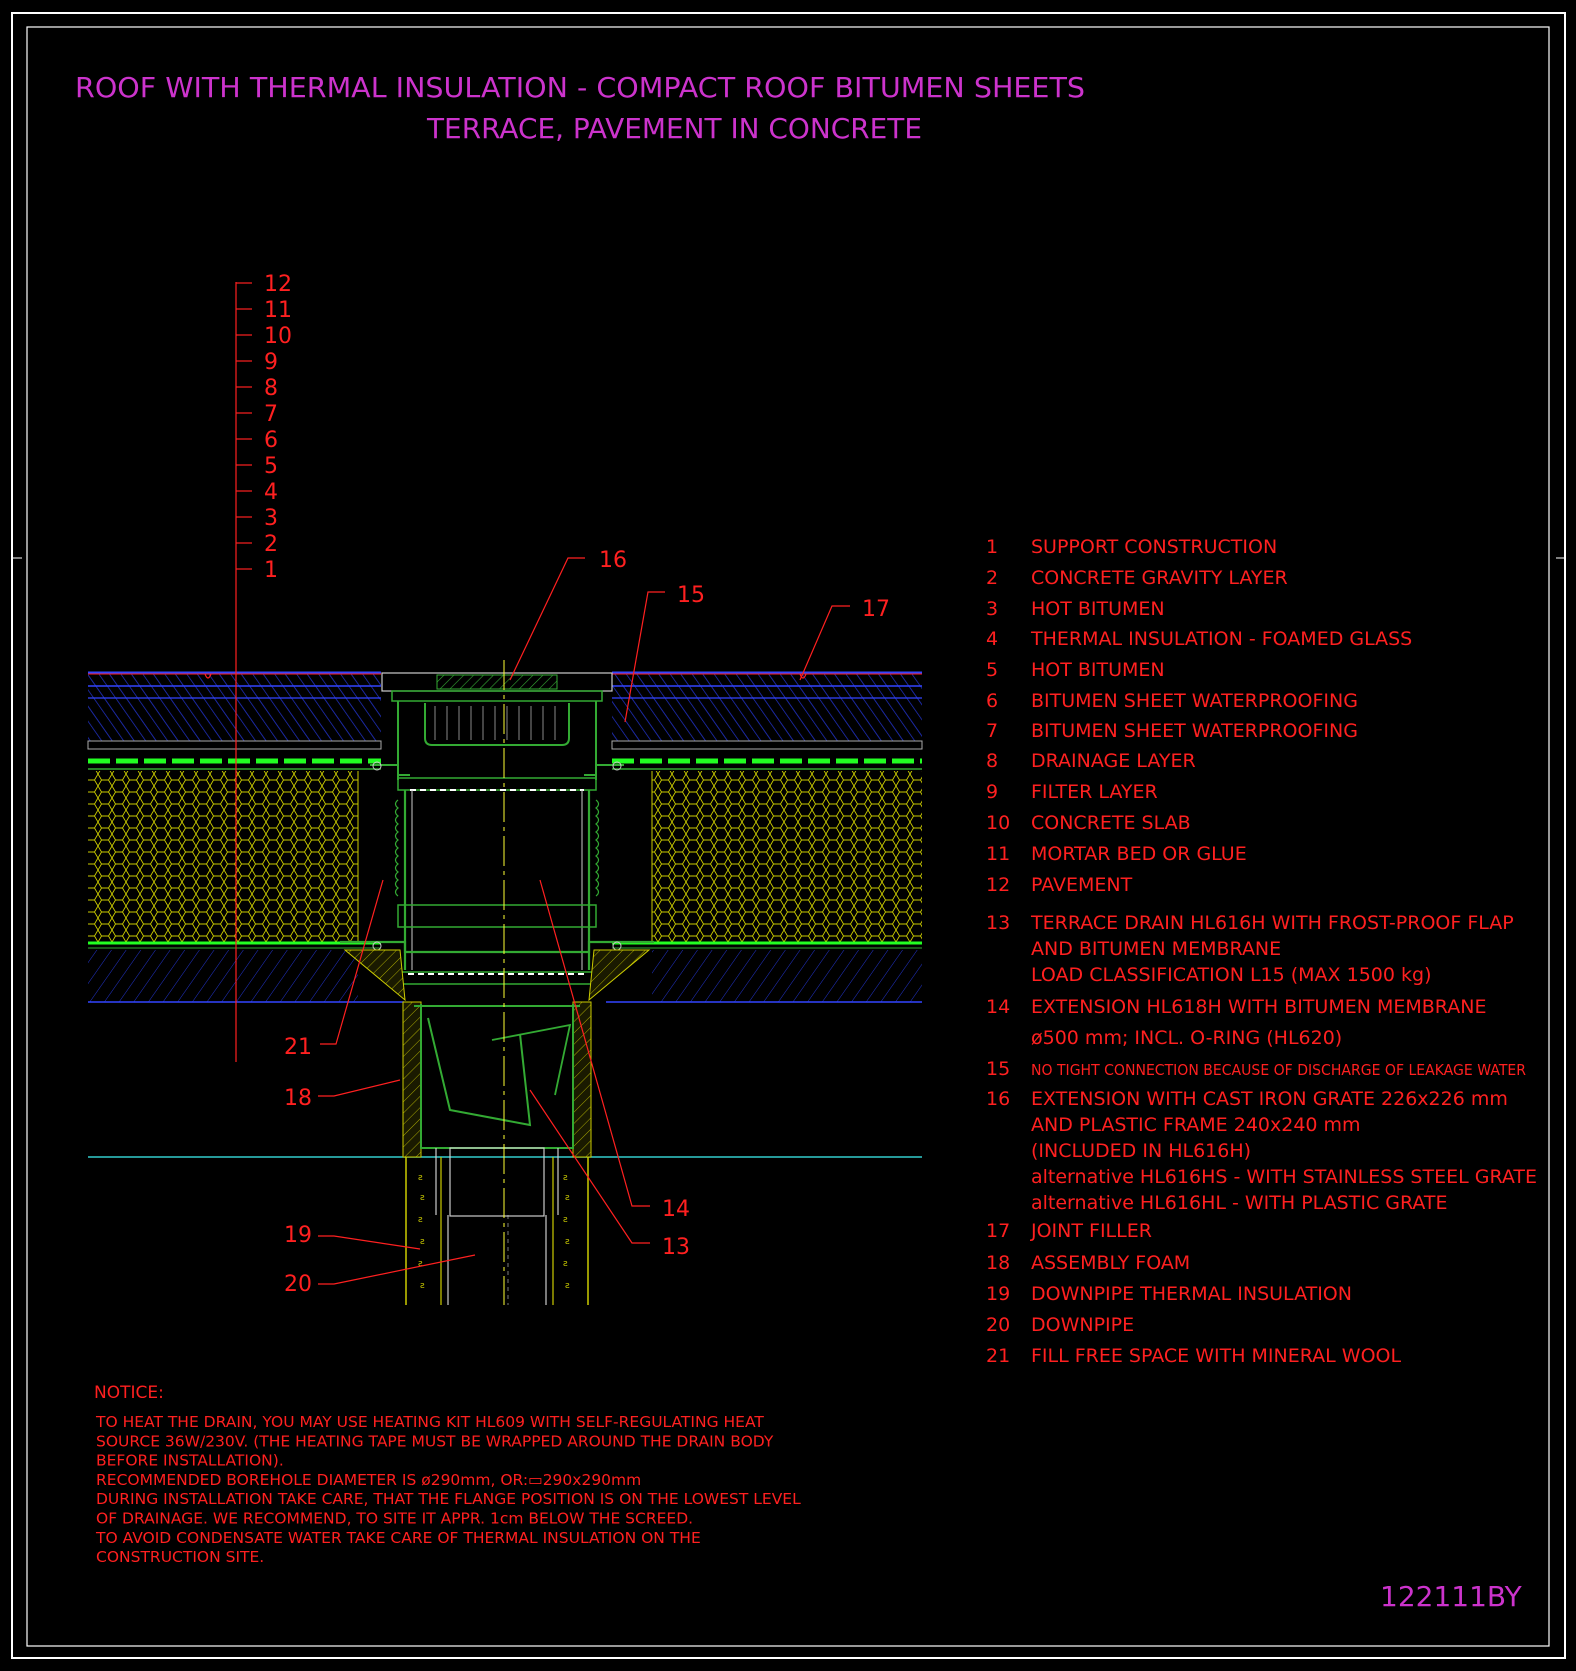  What do you see at coordinates (992, 701) in the screenshot?
I see `legend-number: 6` at bounding box center [992, 701].